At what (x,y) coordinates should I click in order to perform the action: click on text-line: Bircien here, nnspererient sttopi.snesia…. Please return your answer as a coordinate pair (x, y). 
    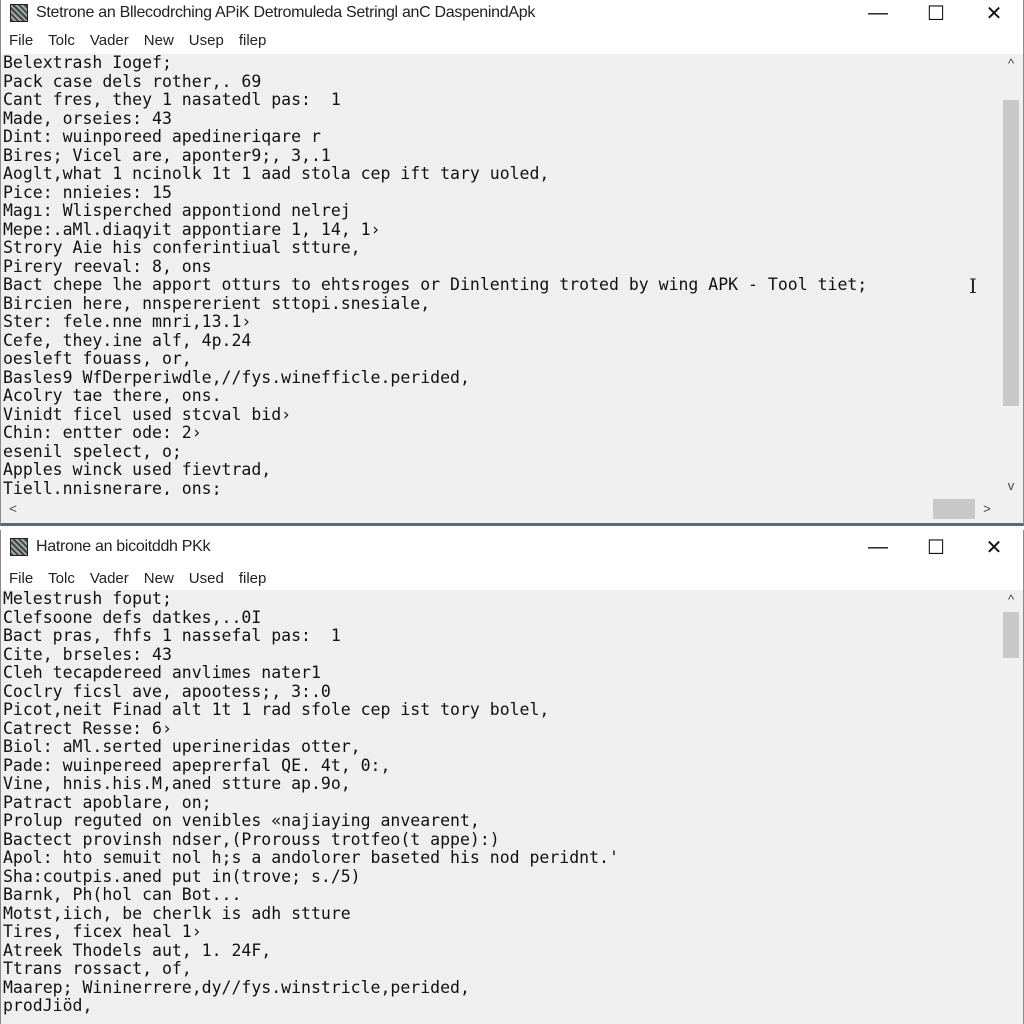
    Looking at the image, I should click on (217, 303).